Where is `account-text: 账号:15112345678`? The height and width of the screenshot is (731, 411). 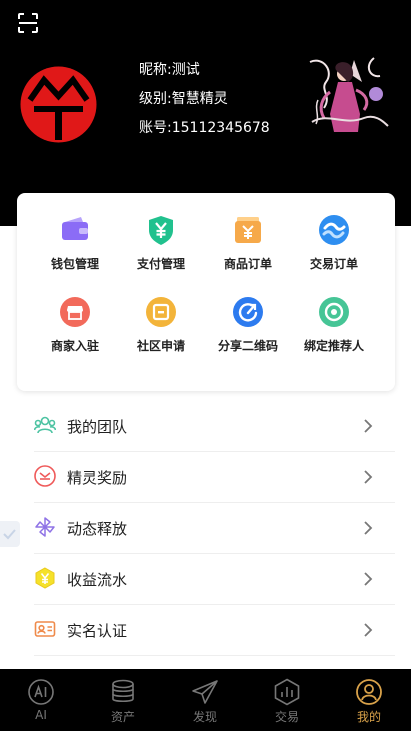
account-text: 账号:15112345678 is located at coordinates (204, 128).